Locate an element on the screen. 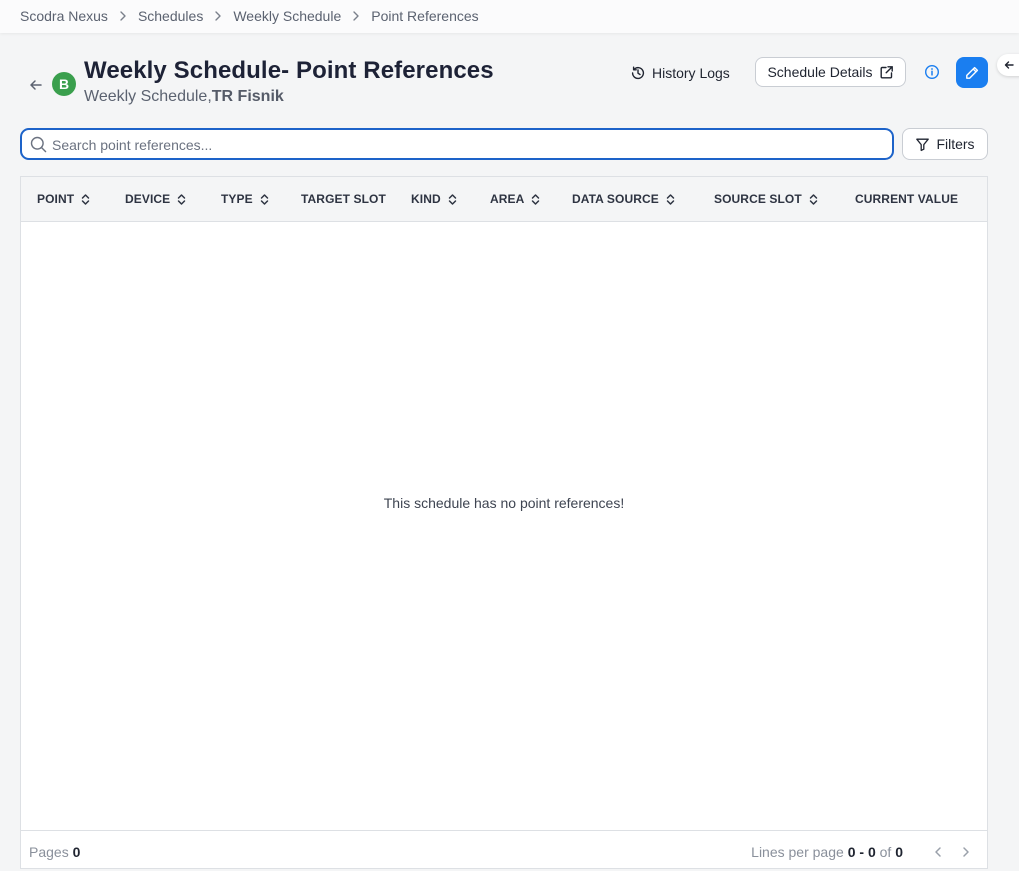  column-label: TYPE is located at coordinates (237, 199).